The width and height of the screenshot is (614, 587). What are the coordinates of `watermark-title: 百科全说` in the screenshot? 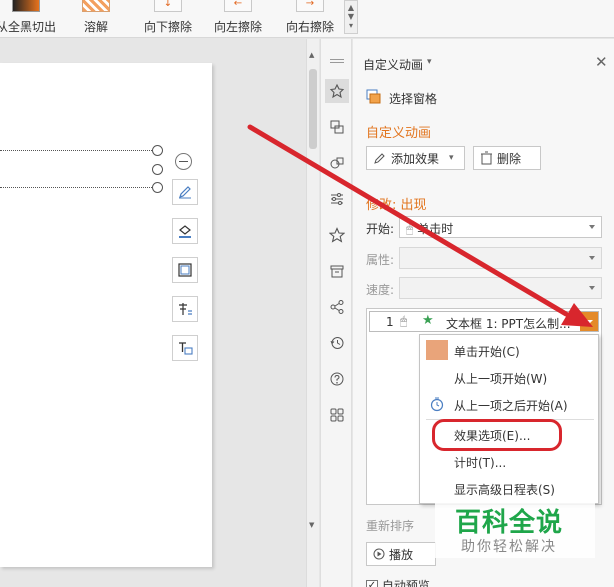 It's located at (509, 523).